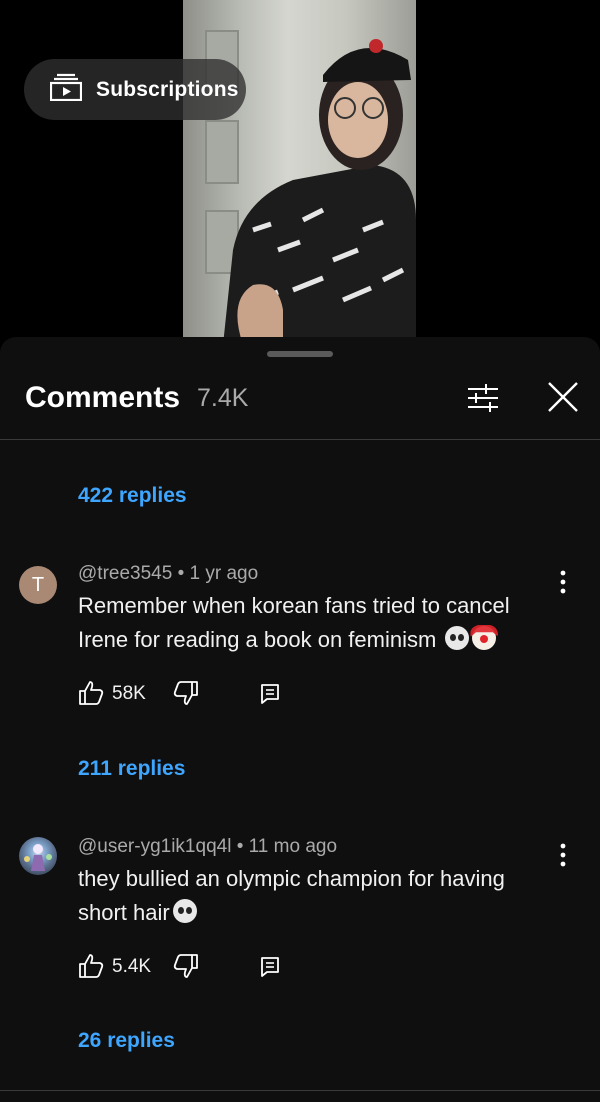 Image resolution: width=600 pixels, height=1102 pixels. I want to click on comment-author: @user-yg1ik1qq4l, so click(154, 846).